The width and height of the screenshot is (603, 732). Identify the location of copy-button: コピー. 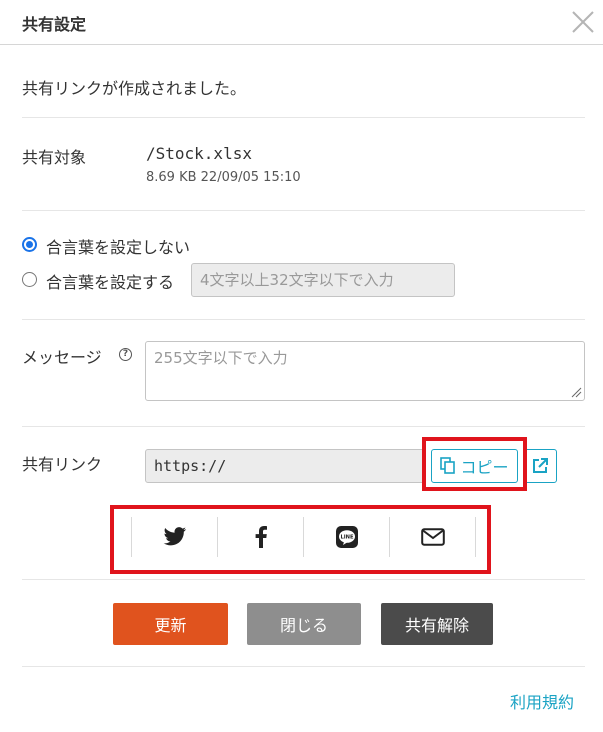
(474, 466).